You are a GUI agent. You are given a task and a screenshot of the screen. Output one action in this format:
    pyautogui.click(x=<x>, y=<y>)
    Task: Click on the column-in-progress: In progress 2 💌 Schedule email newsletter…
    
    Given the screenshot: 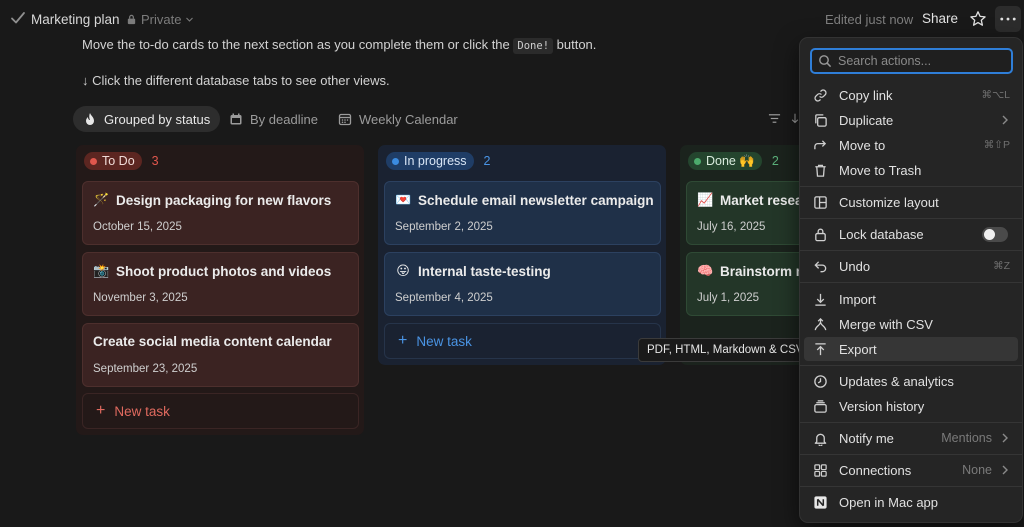 What is the action you would take?
    pyautogui.click(x=522, y=255)
    